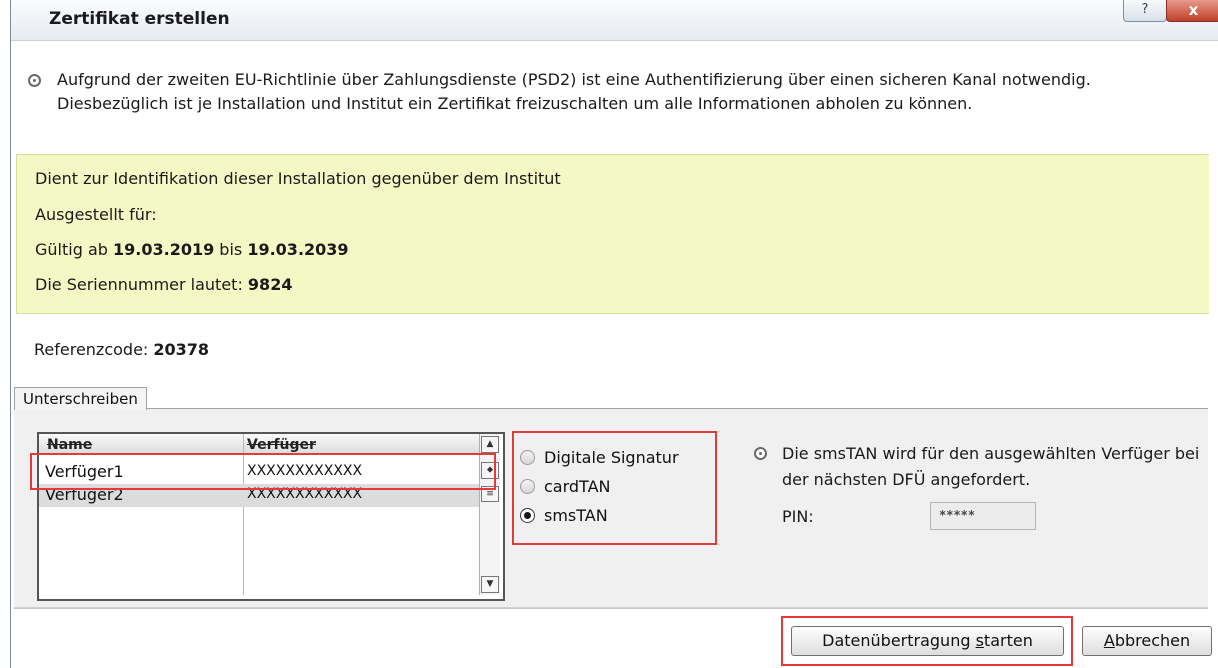 This screenshot has height=668, width=1218. Describe the element at coordinates (141, 284) in the screenshot. I see `serial-label: Die Seriennummer lautet:` at that location.